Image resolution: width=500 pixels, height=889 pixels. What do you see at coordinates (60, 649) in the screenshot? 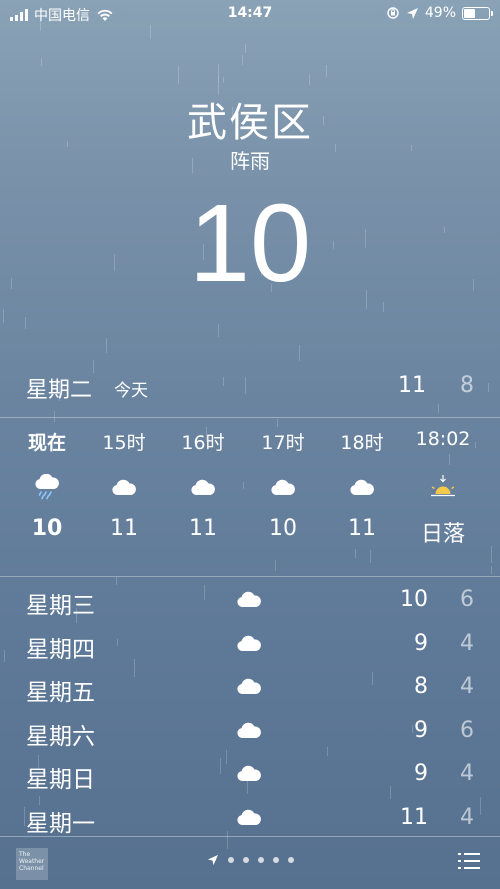
I see `day-name: 星期四` at bounding box center [60, 649].